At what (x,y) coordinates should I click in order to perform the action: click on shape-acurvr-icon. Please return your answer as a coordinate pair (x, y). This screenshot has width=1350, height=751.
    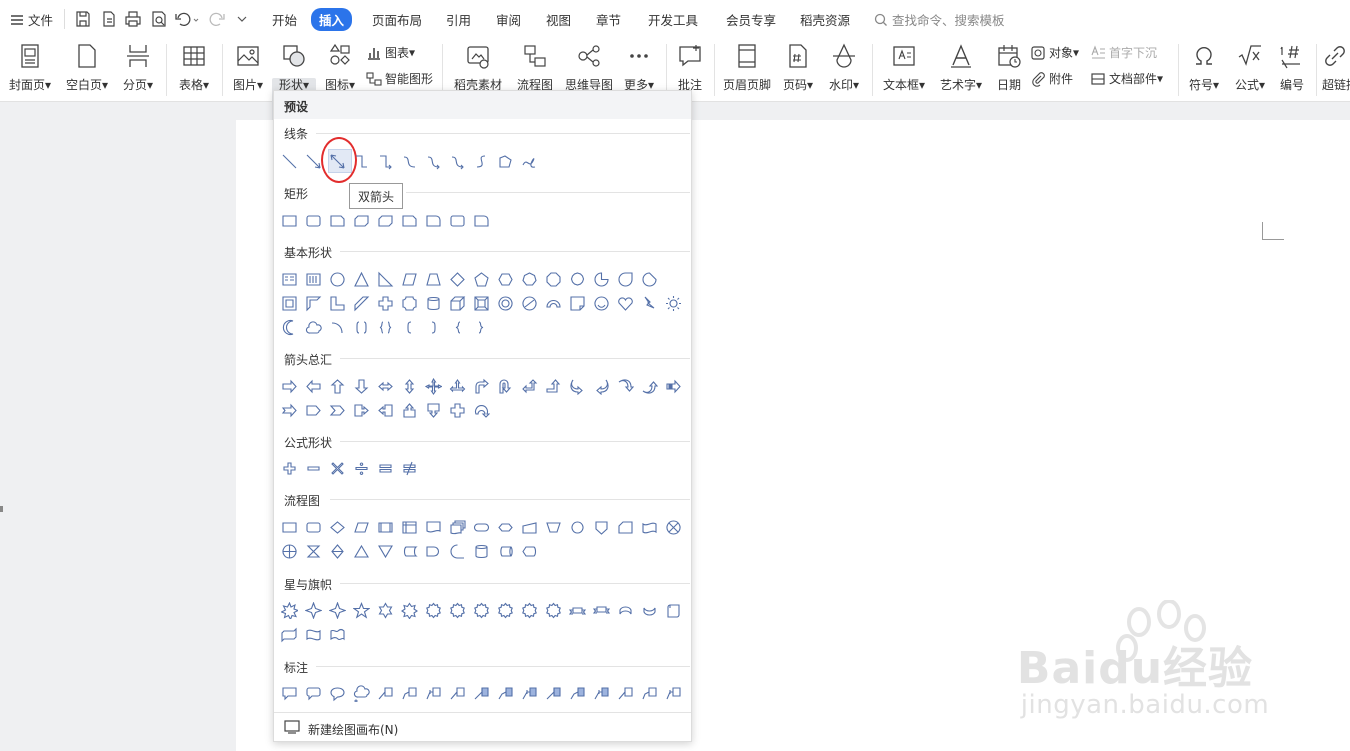
    Looking at the image, I should click on (577, 386).